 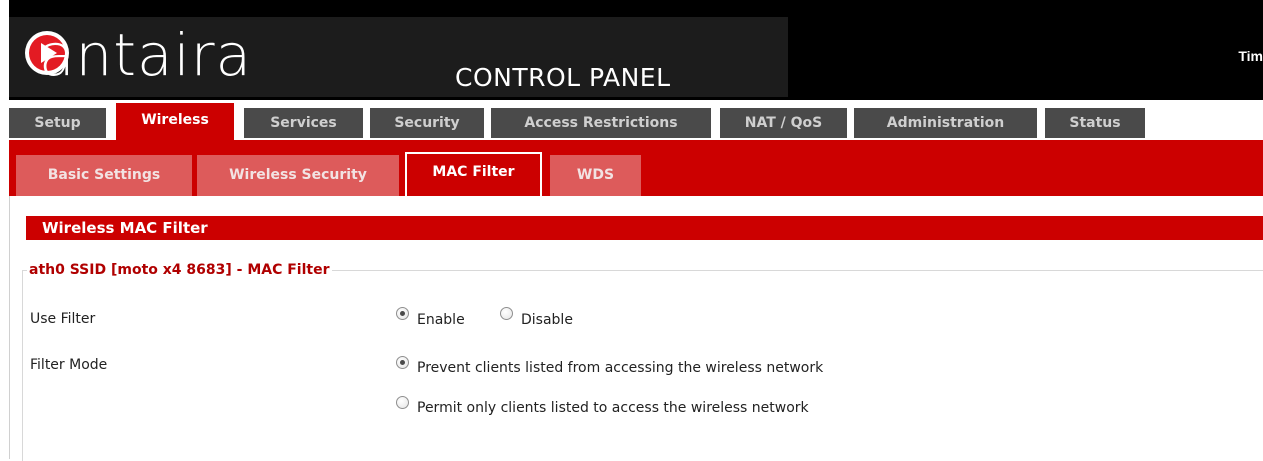 I want to click on subtab-basic-settings: Basic Settings, so click(x=104, y=175).